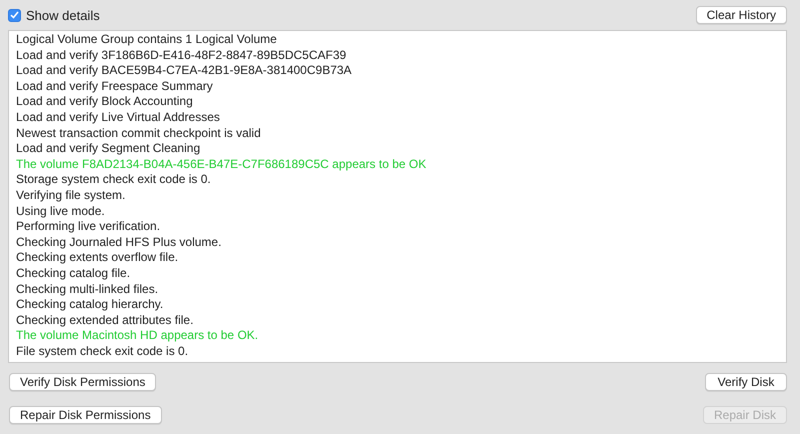 The height and width of the screenshot is (434, 800). I want to click on log-line: Using live mode., so click(61, 212).